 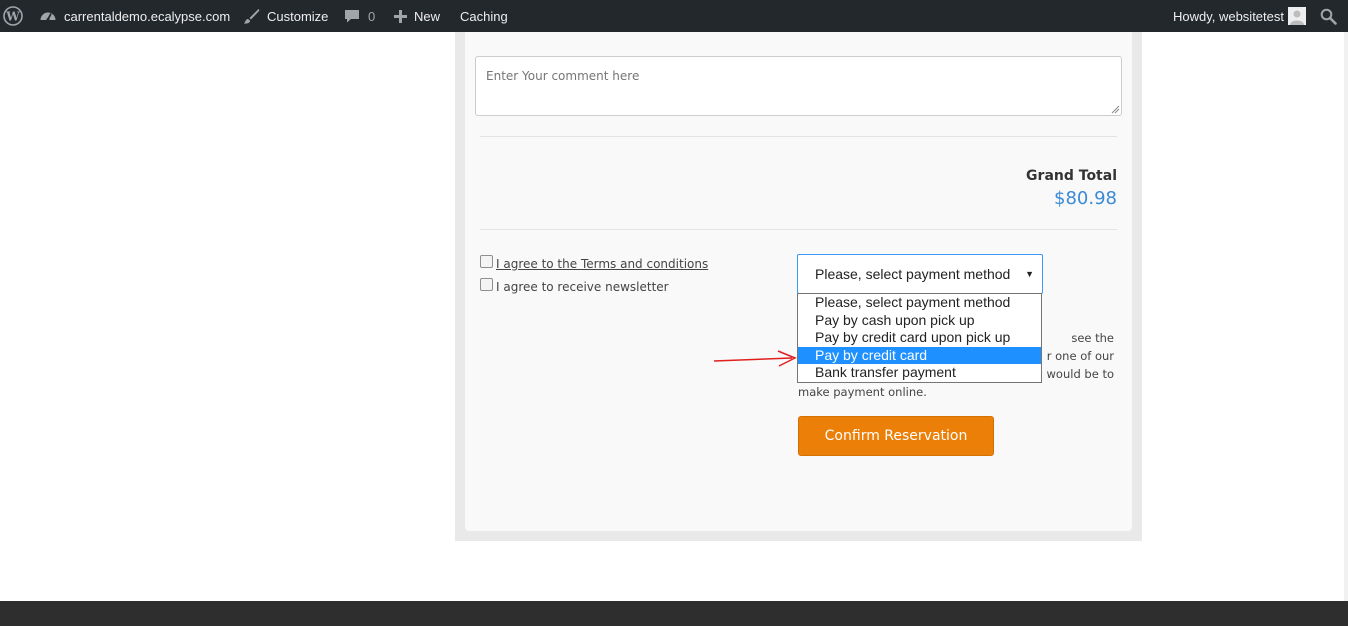 What do you see at coordinates (1346, 316) in the screenshot?
I see `page-scrollbar` at bounding box center [1346, 316].